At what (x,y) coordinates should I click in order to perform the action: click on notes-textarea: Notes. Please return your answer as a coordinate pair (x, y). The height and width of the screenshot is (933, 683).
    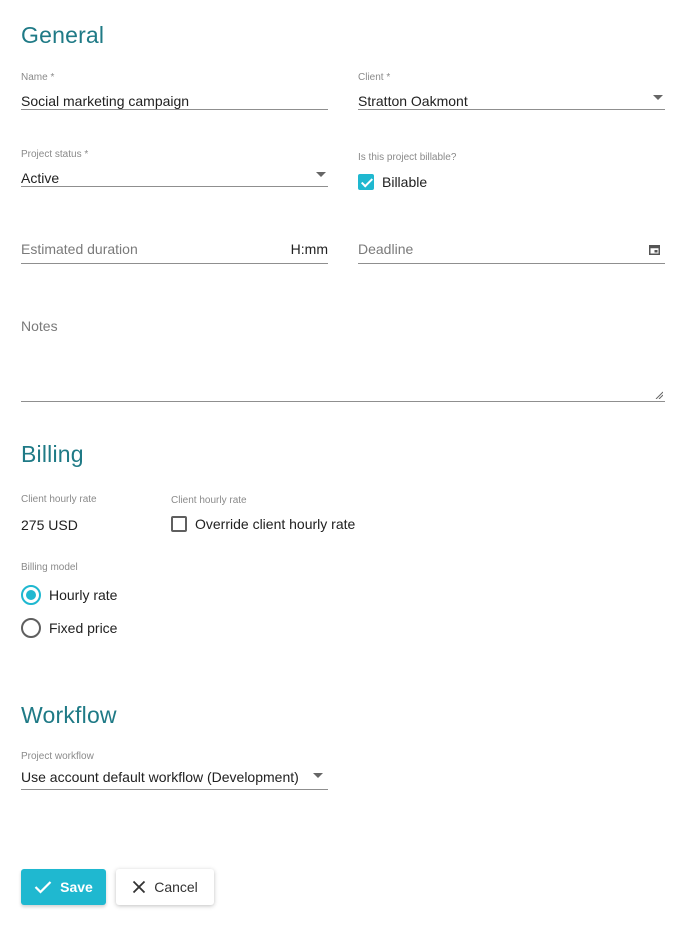
    Looking at the image, I should click on (343, 360).